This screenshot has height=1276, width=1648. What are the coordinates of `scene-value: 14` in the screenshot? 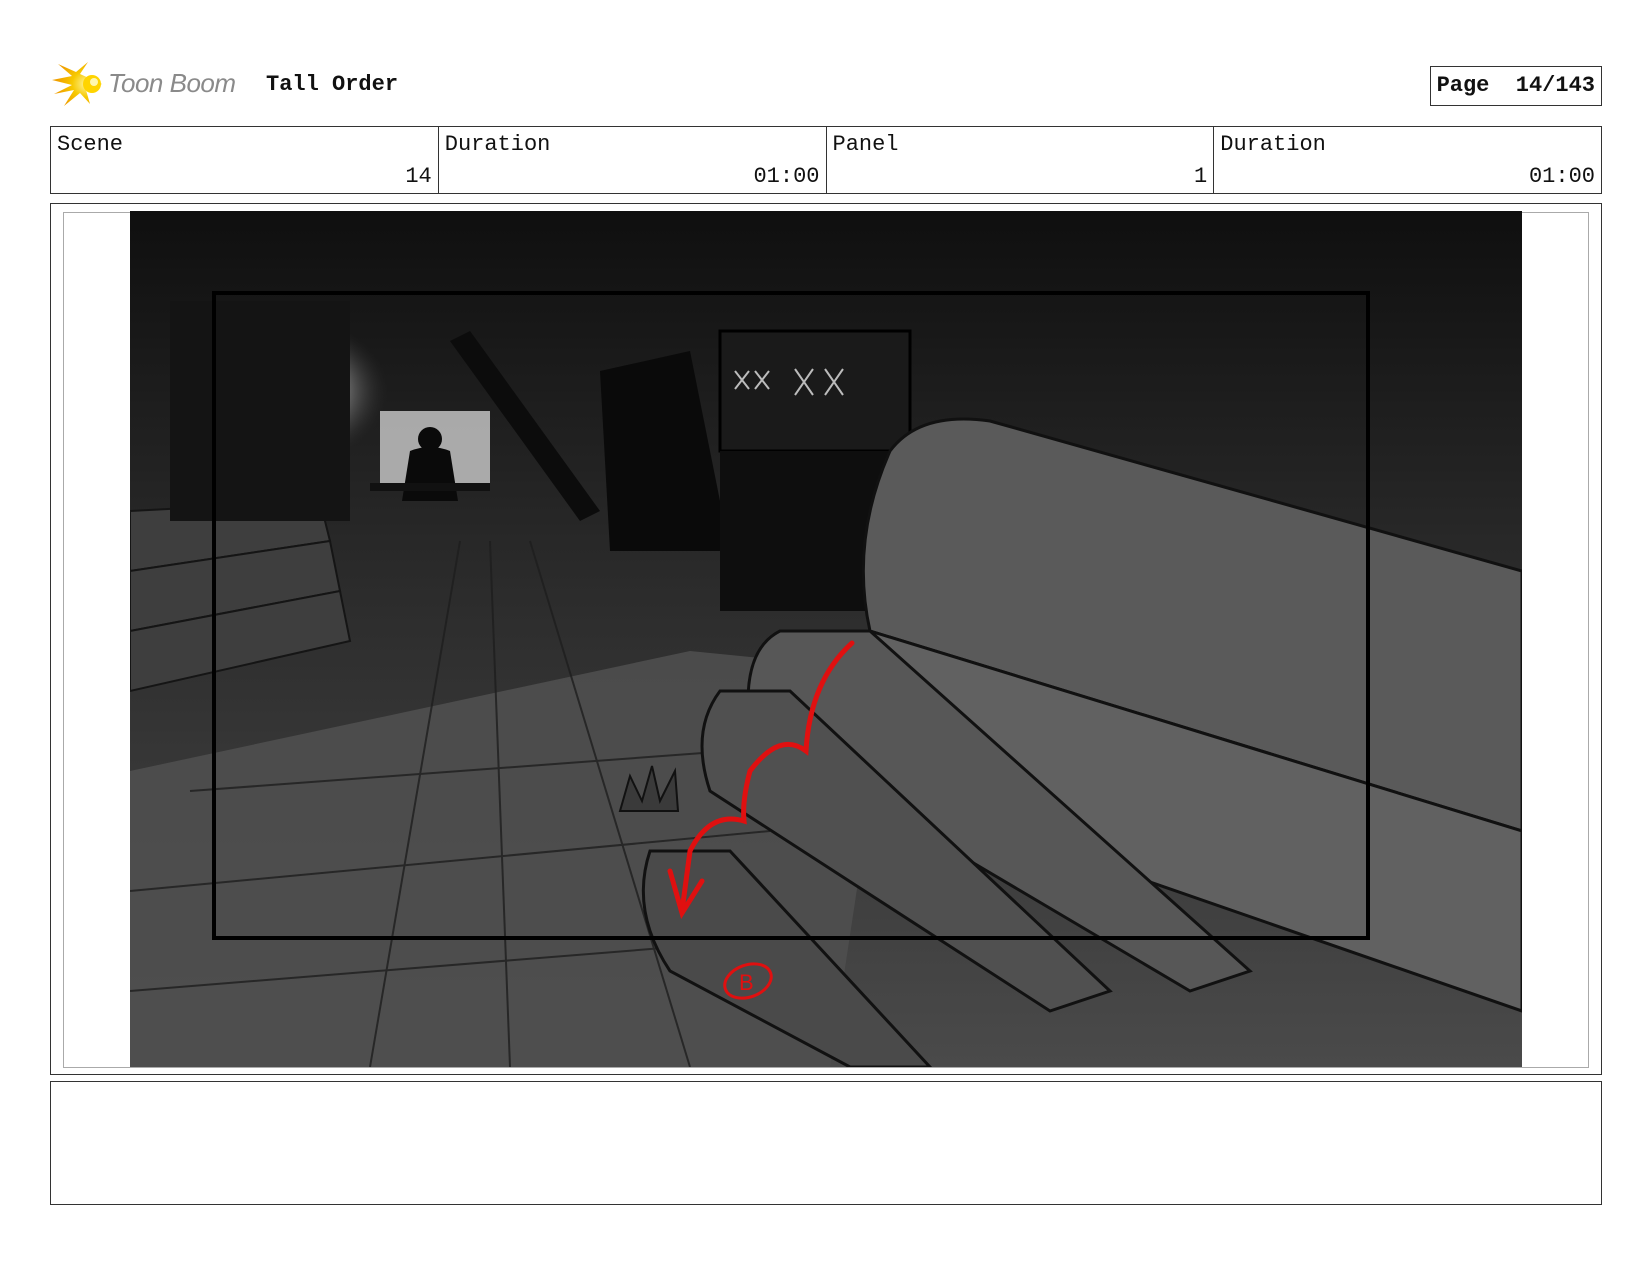 It's located at (418, 176).